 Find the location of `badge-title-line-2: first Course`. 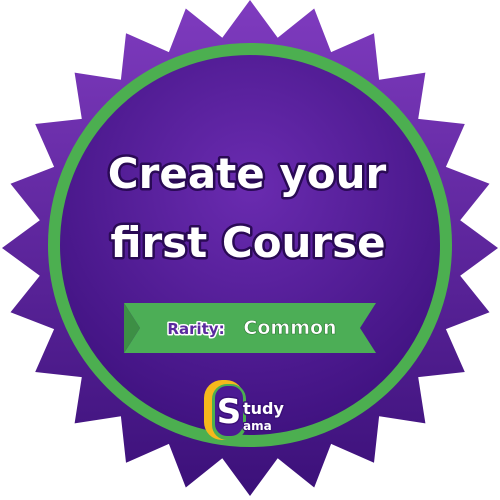

badge-title-line-2: first Course is located at coordinates (247, 242).